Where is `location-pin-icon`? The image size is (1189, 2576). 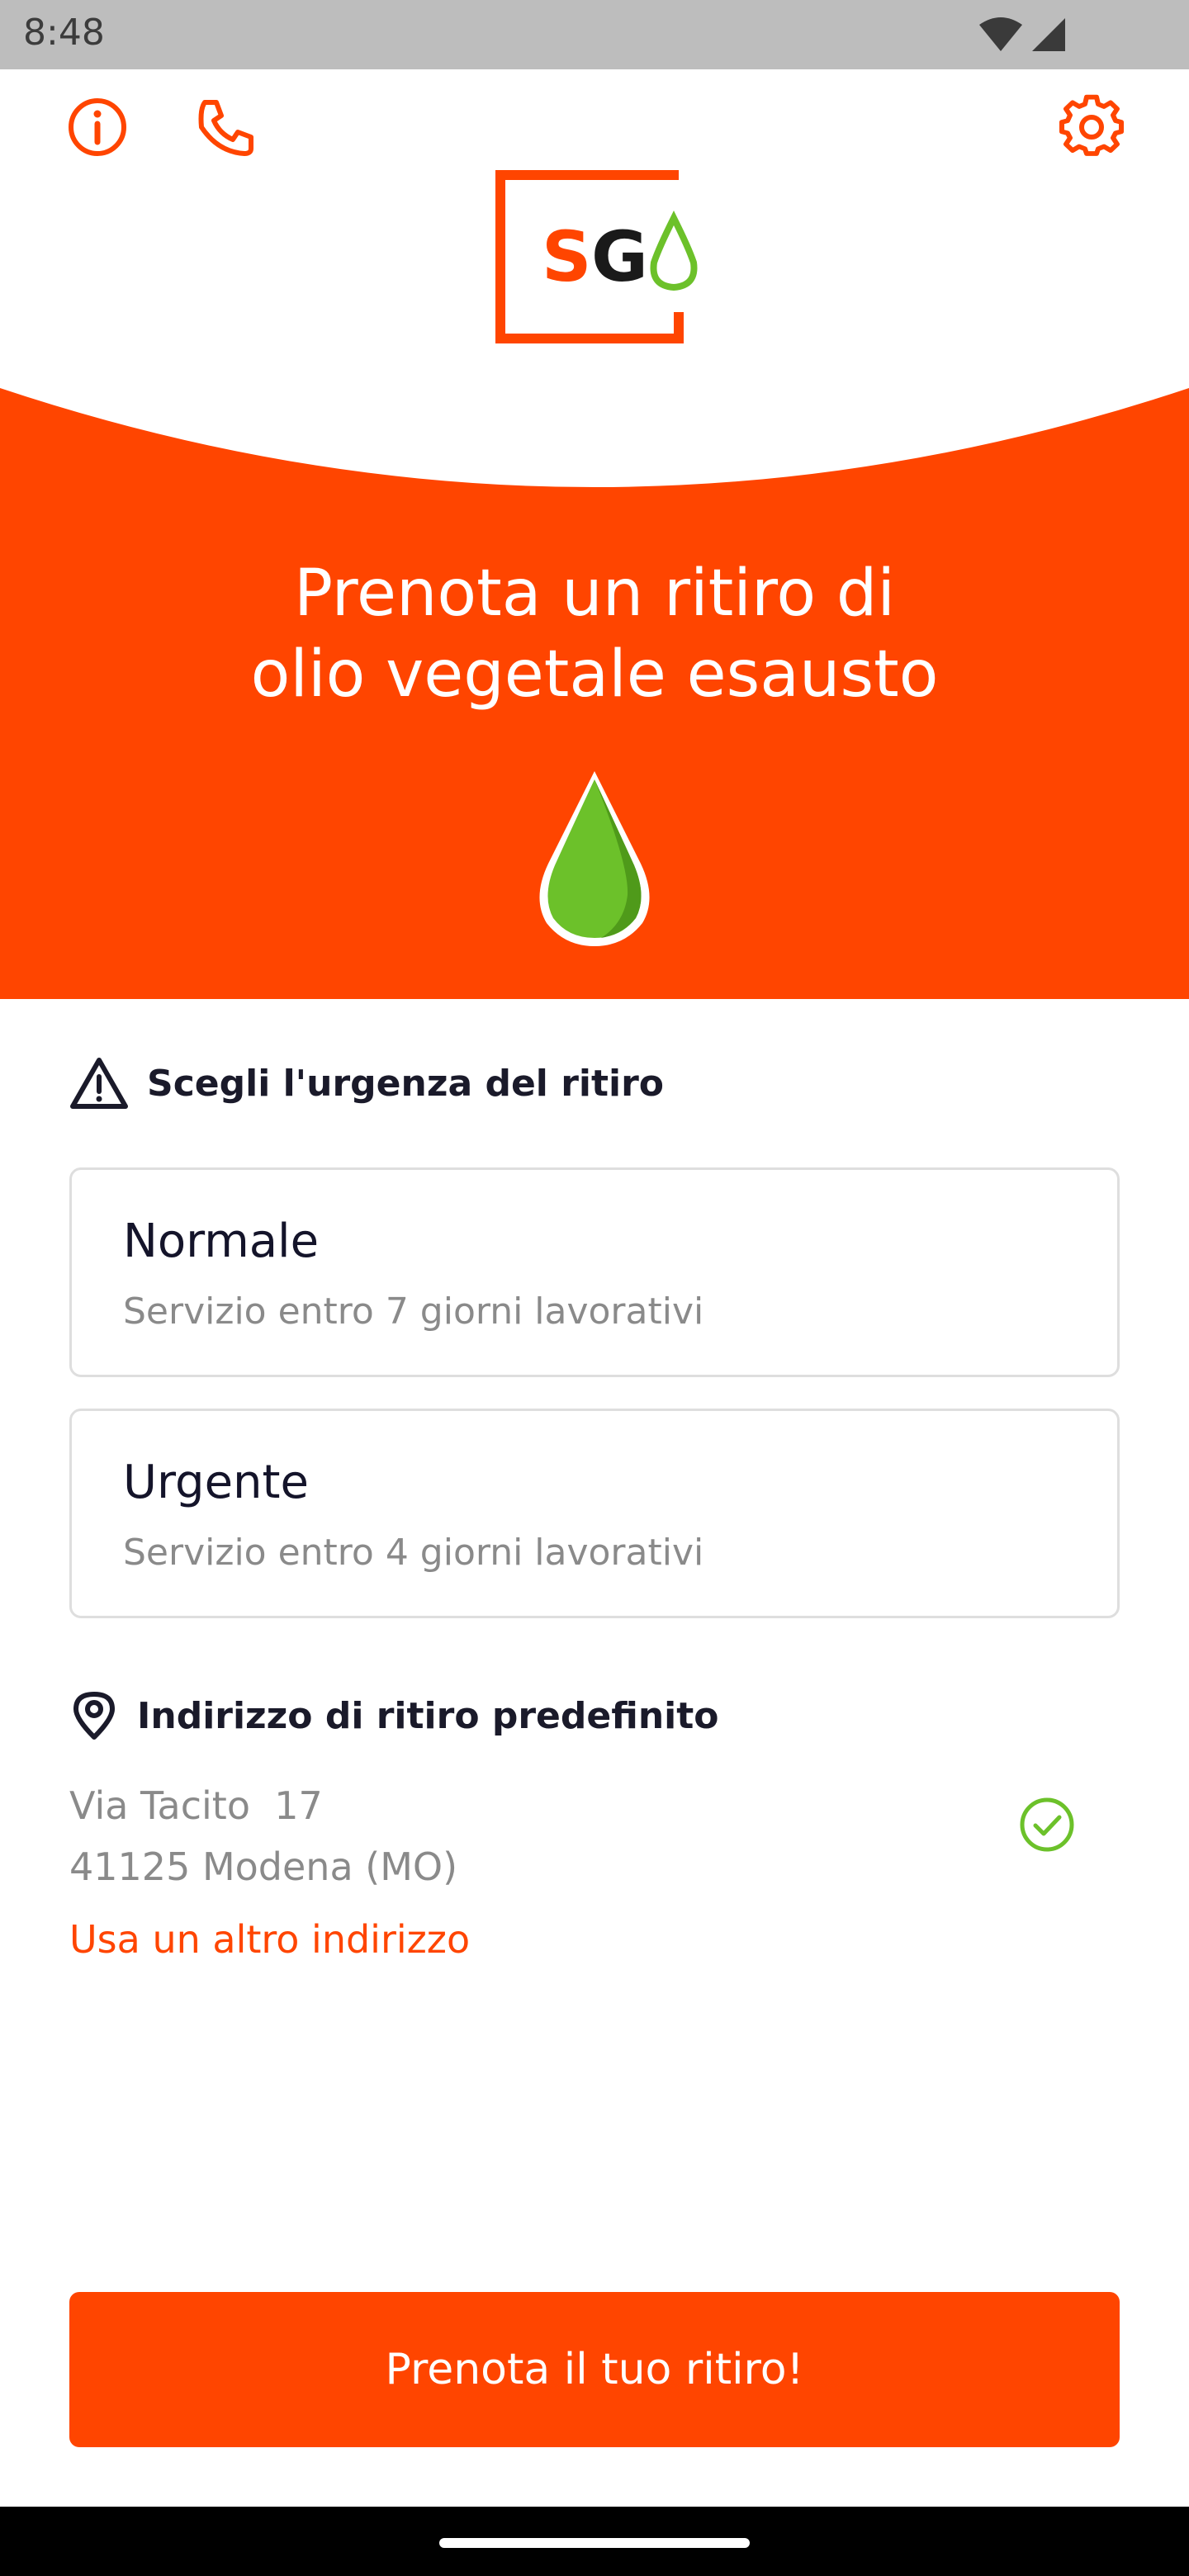
location-pin-icon is located at coordinates (94, 1716).